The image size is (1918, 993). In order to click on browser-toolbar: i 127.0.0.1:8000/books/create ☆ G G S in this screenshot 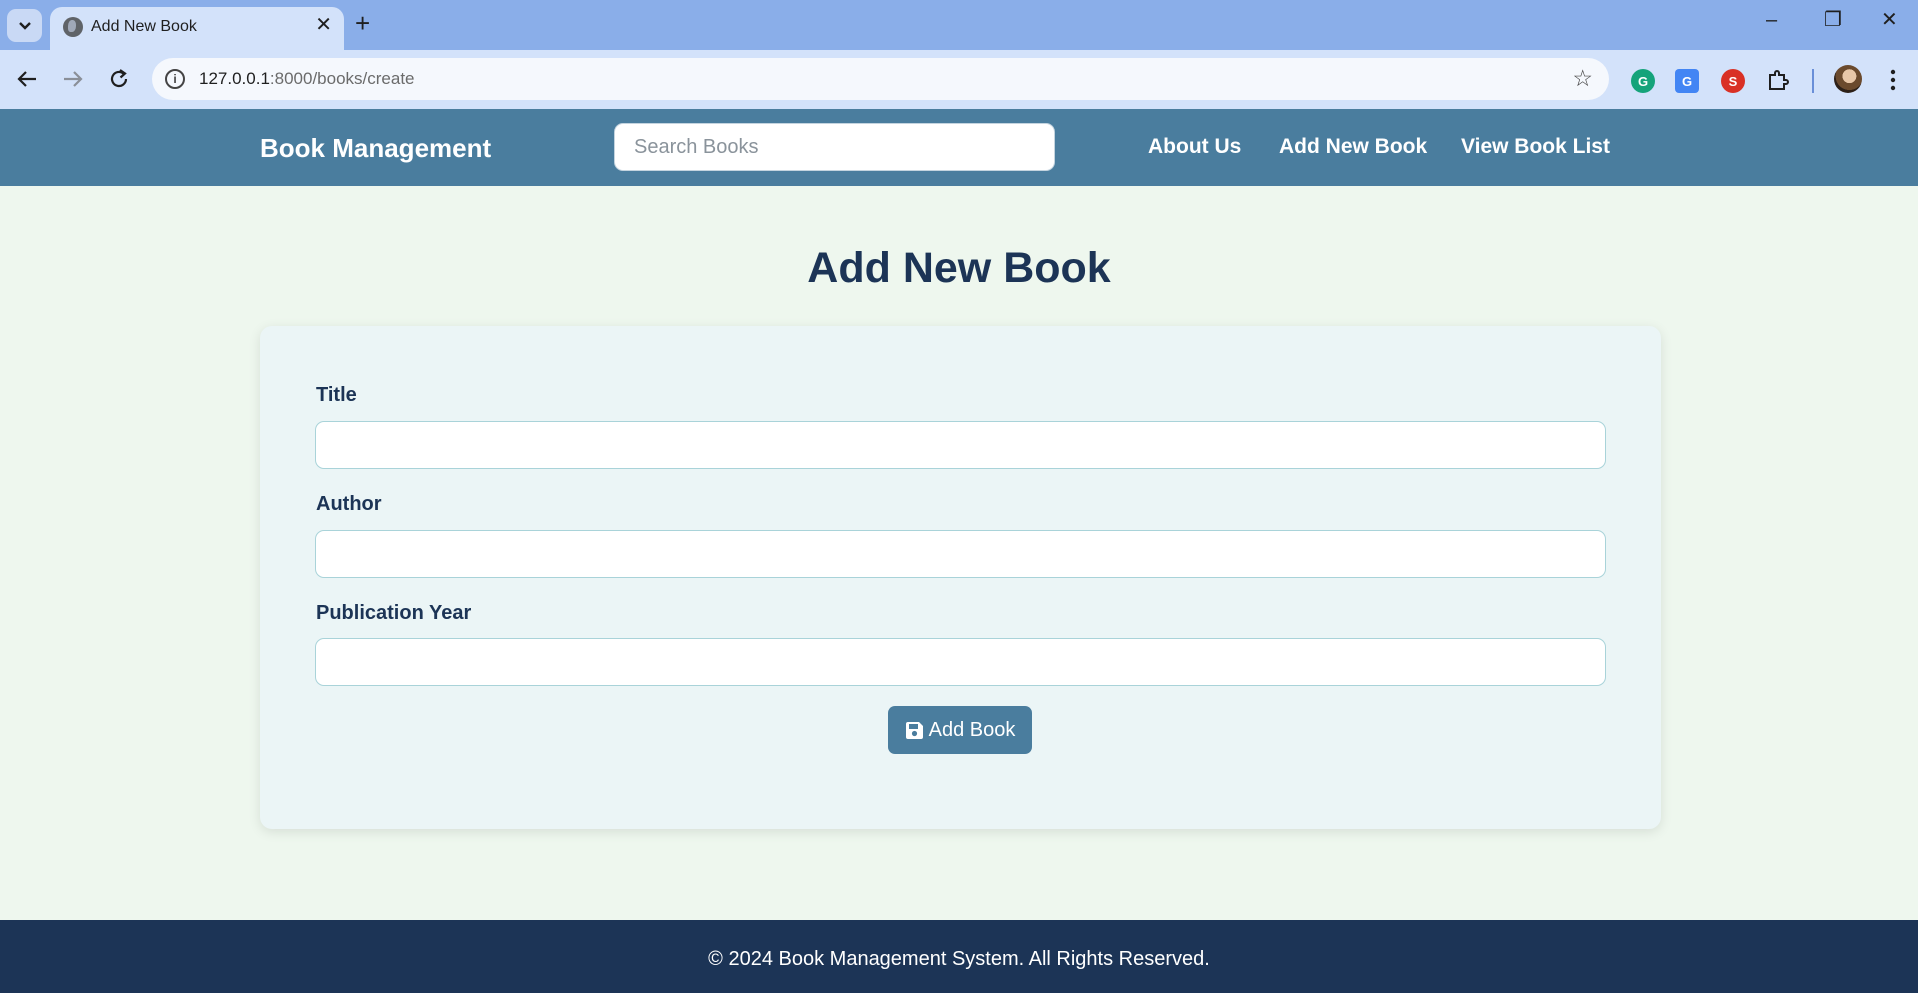, I will do `click(959, 79)`.